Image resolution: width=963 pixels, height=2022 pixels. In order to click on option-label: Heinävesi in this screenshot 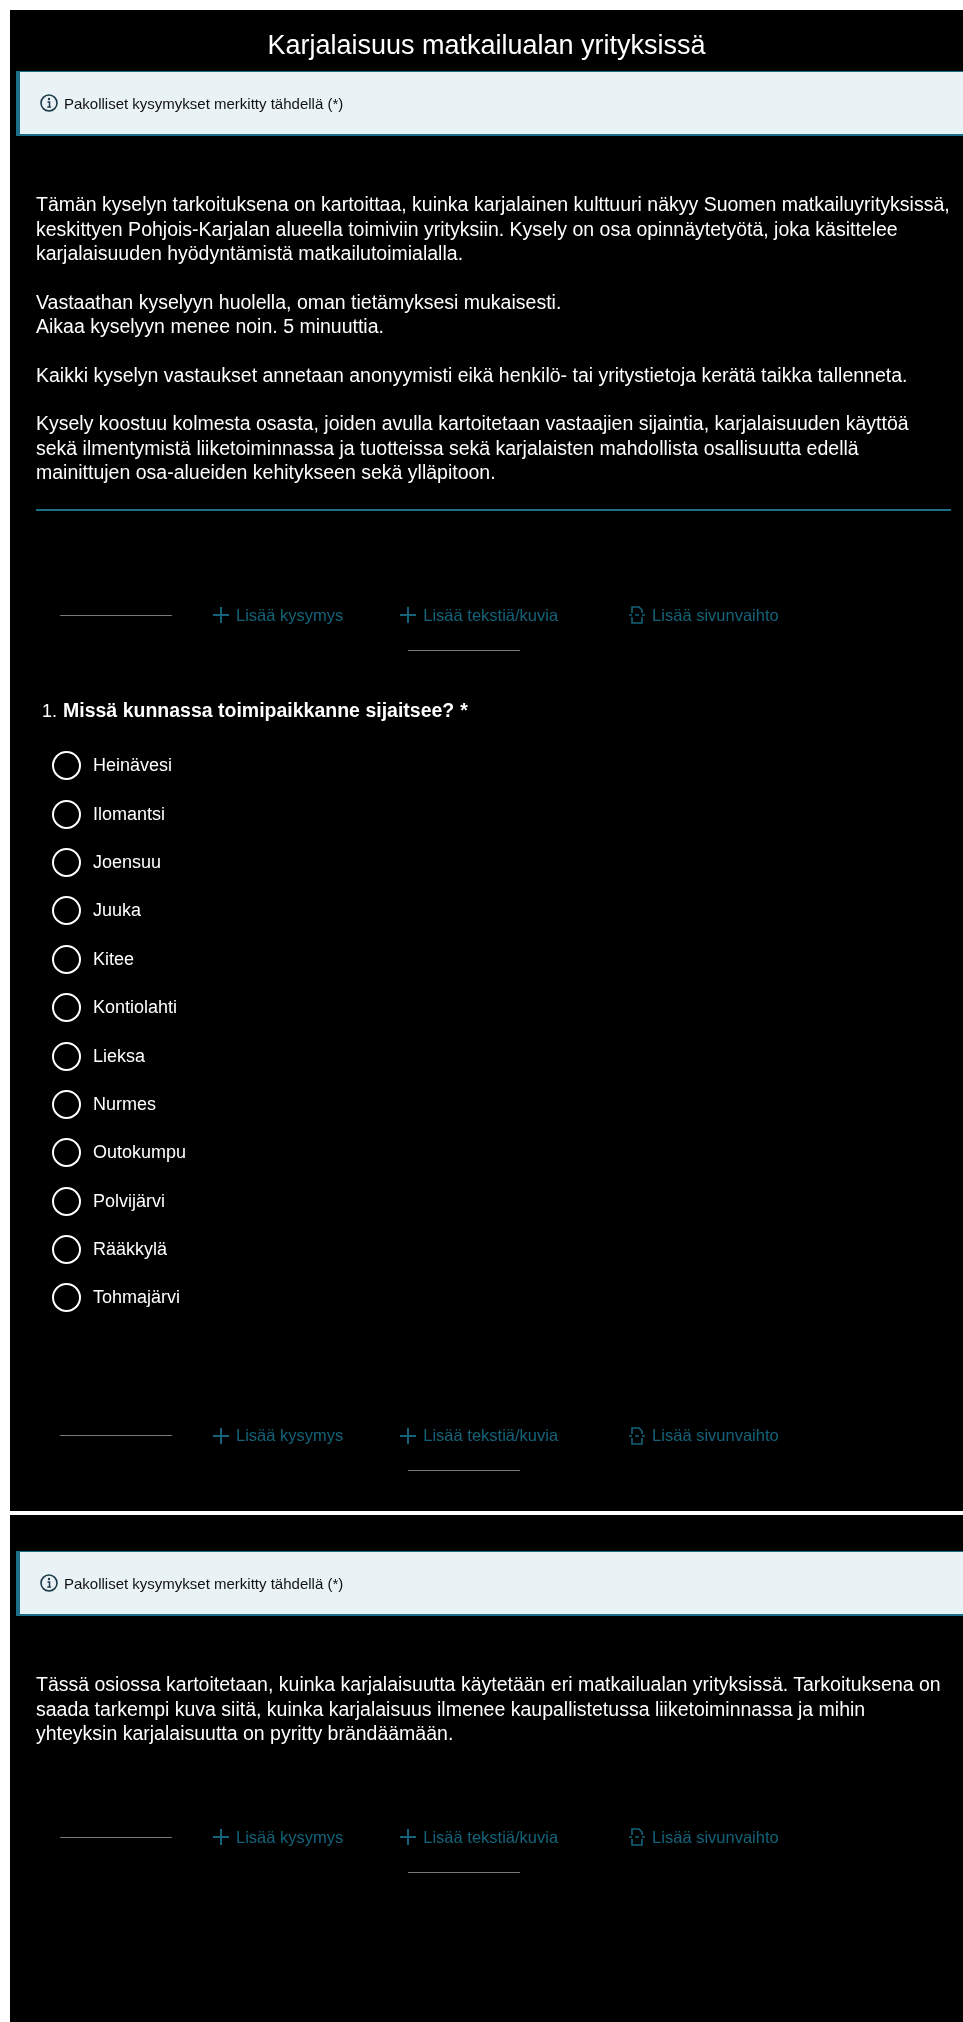, I will do `click(133, 766)`.